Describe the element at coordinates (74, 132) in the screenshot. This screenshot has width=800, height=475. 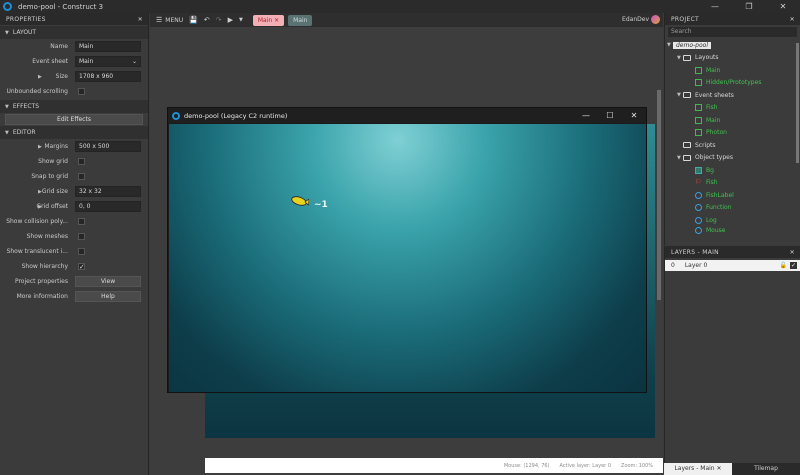
I see `section-editor: ▼ EDITOR` at that location.